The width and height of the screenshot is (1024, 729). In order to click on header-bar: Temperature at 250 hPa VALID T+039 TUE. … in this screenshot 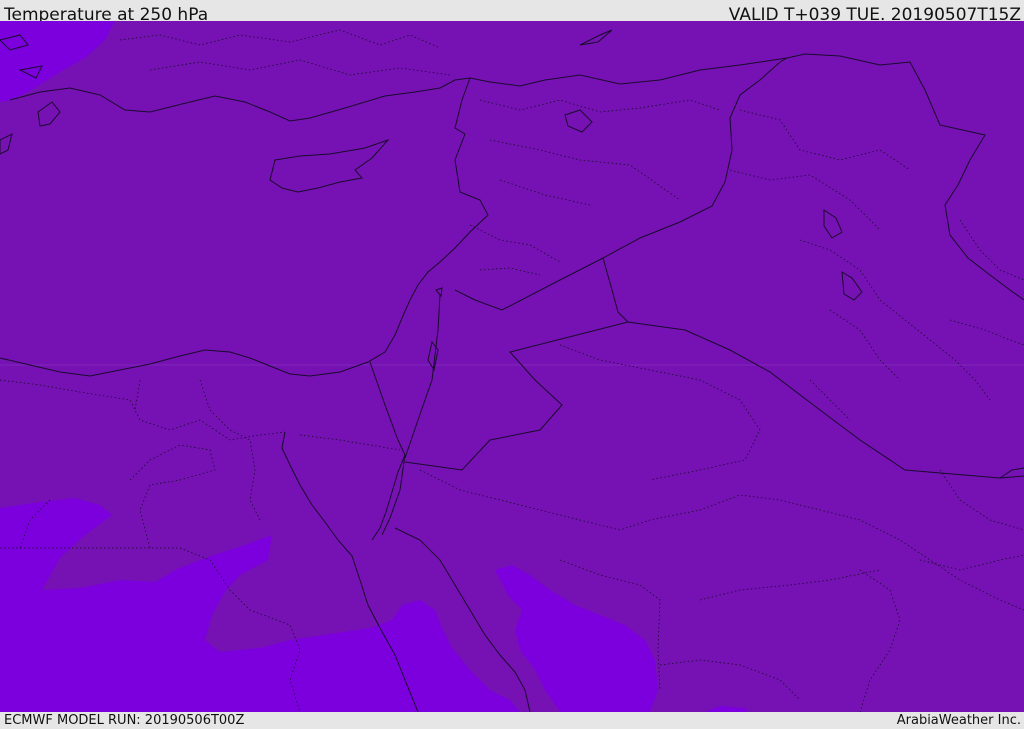, I will do `click(512, 12)`.